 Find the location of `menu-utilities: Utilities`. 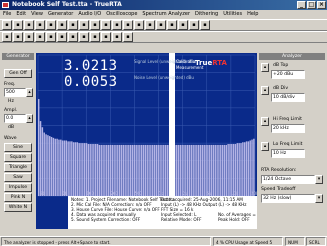

menu-utilities: Utilities is located at coordinates (232, 14).